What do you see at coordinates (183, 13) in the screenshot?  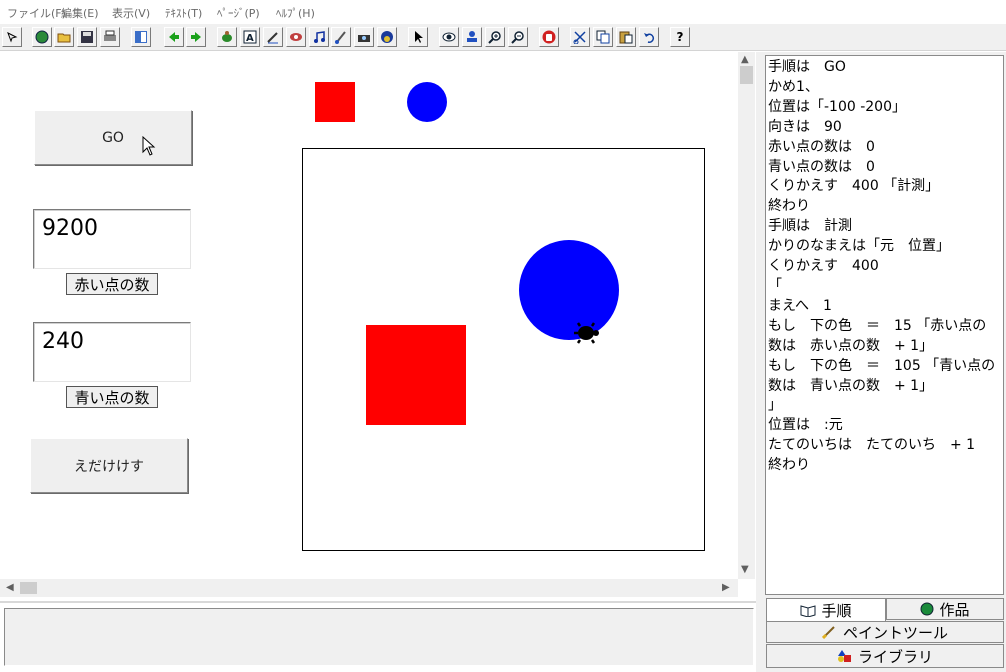 I see `menu-text: ﾃｷｽﾄ(T)` at bounding box center [183, 13].